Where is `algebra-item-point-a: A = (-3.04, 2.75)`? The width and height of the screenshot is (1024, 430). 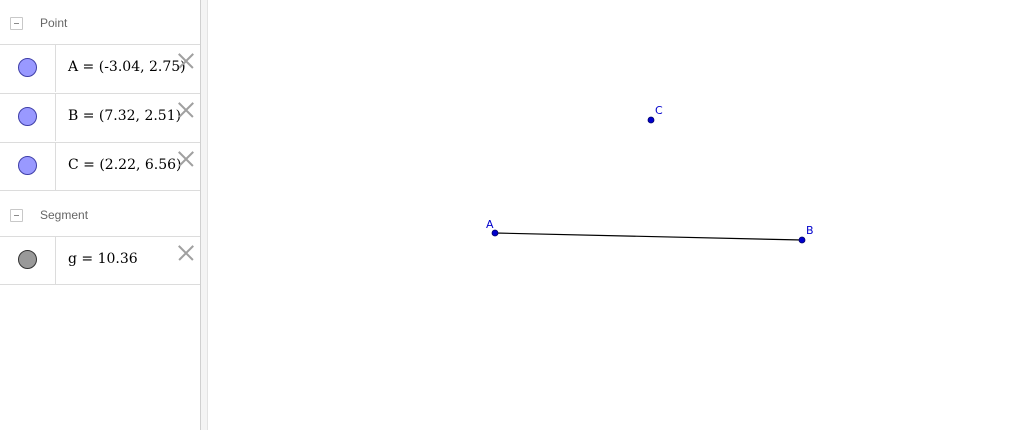 algebra-item-point-a: A = (-3.04, 2.75) is located at coordinates (100, 68).